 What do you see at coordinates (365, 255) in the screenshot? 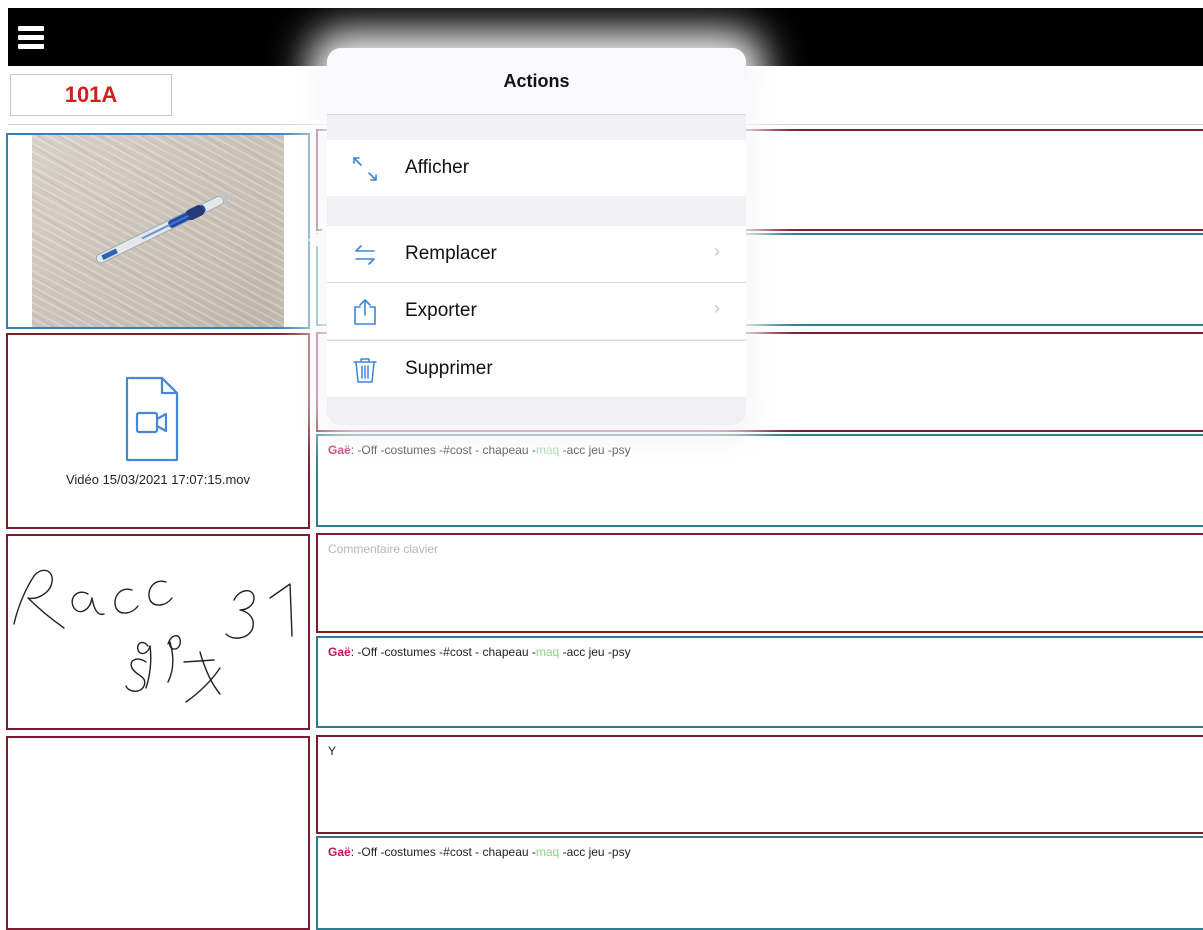
I see `swap-arrows-icon` at bounding box center [365, 255].